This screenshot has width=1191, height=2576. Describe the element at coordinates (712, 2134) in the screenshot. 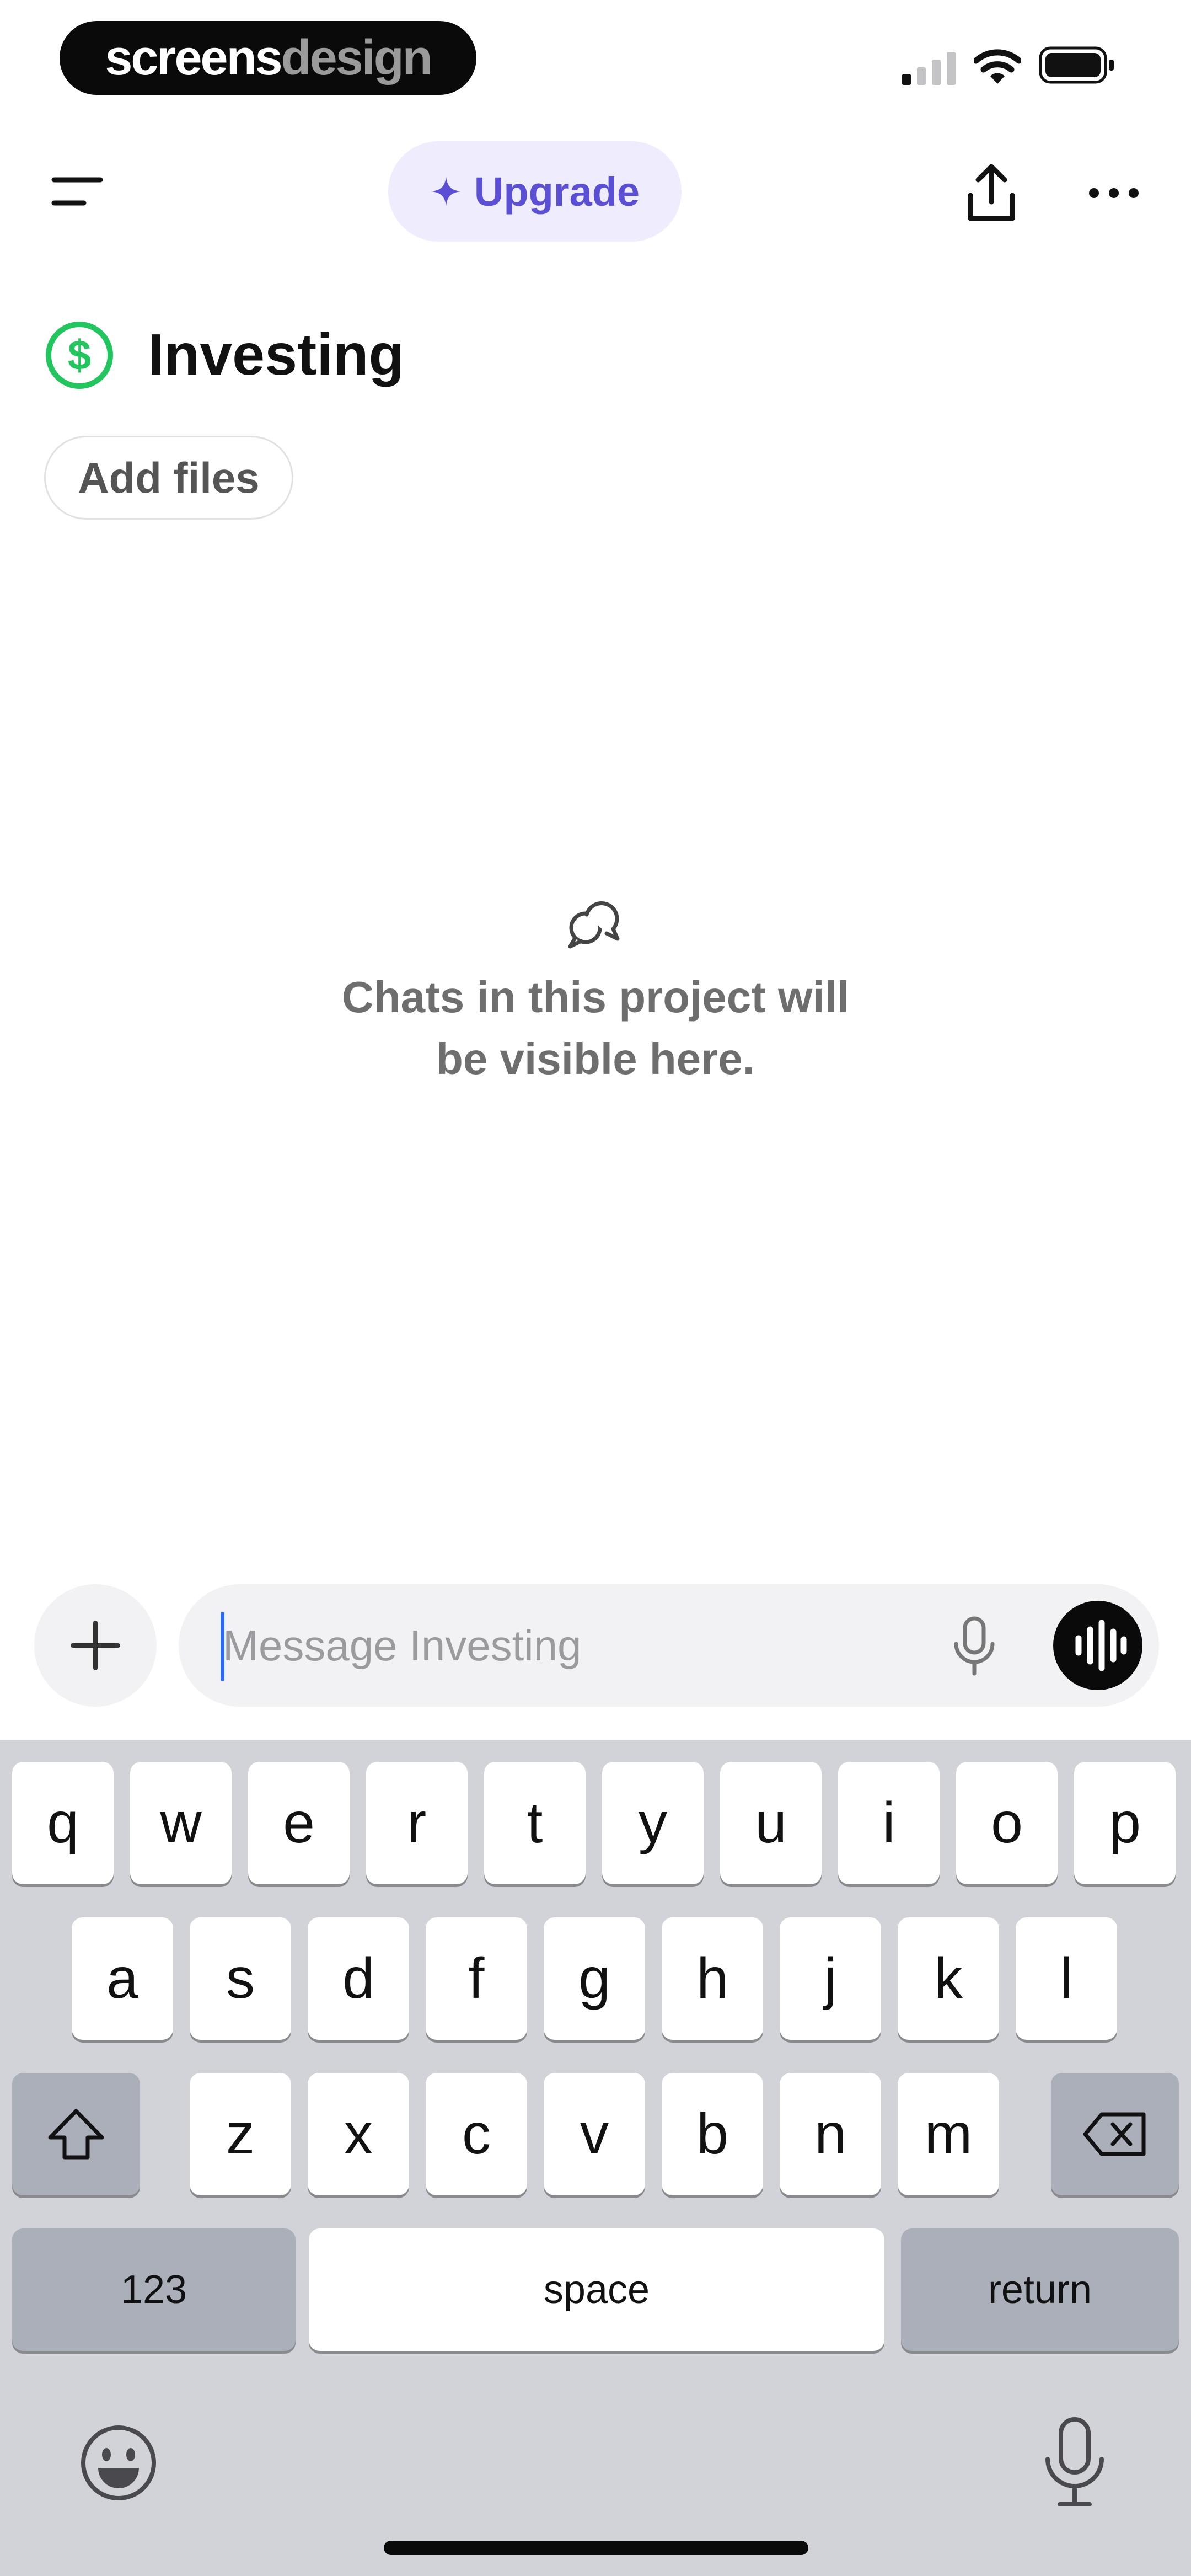

I see `key-b: b` at that location.